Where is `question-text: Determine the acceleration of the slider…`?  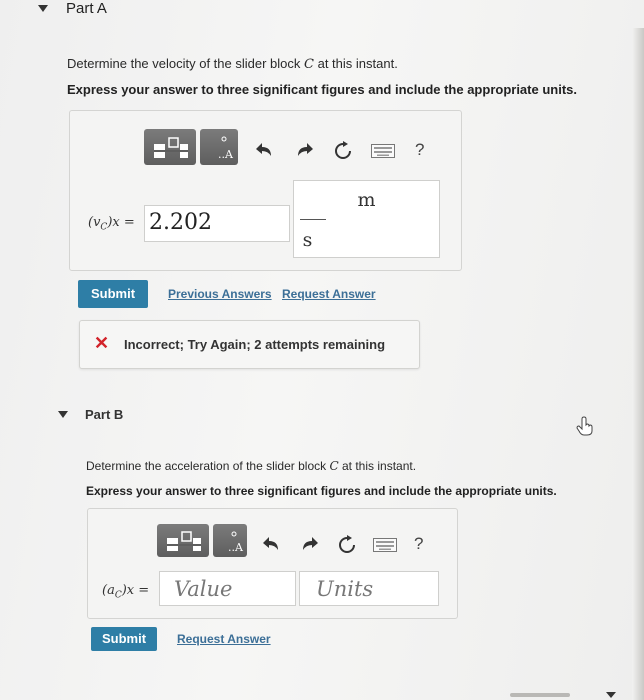
question-text: Determine the acceleration of the slider… is located at coordinates (206, 466).